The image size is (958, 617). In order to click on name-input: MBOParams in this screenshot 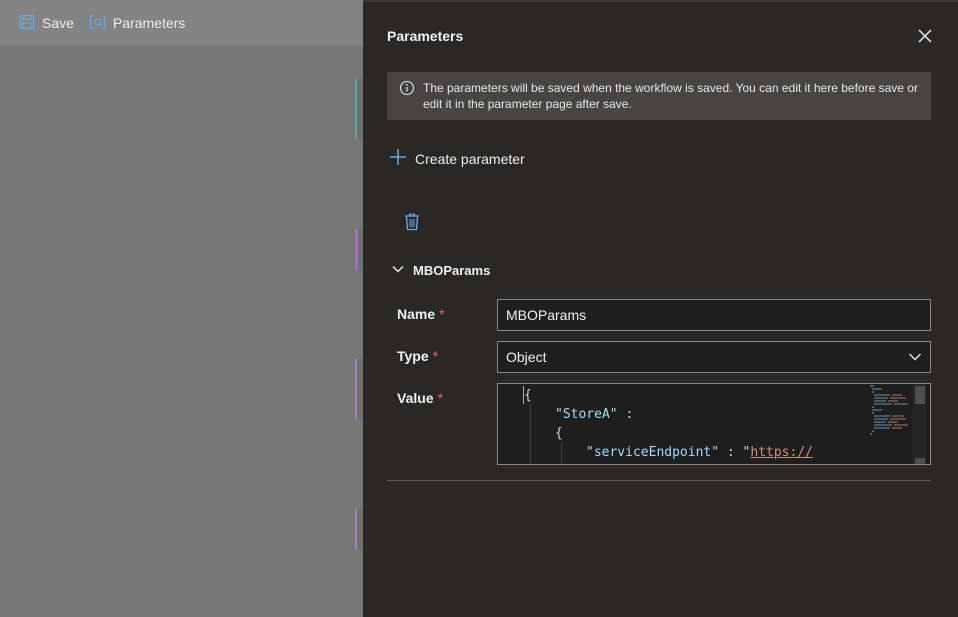, I will do `click(714, 315)`.